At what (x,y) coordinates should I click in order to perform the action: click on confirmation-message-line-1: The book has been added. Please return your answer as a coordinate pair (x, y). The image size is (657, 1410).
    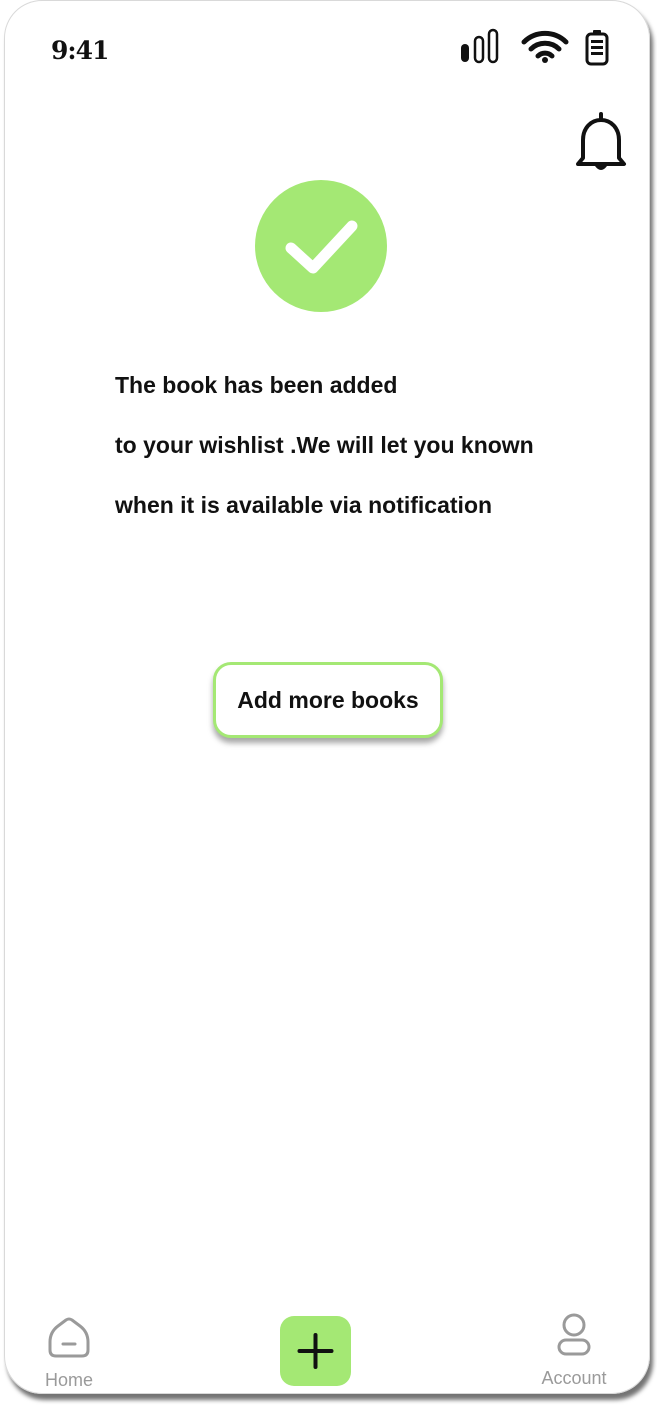
    Looking at the image, I should click on (256, 385).